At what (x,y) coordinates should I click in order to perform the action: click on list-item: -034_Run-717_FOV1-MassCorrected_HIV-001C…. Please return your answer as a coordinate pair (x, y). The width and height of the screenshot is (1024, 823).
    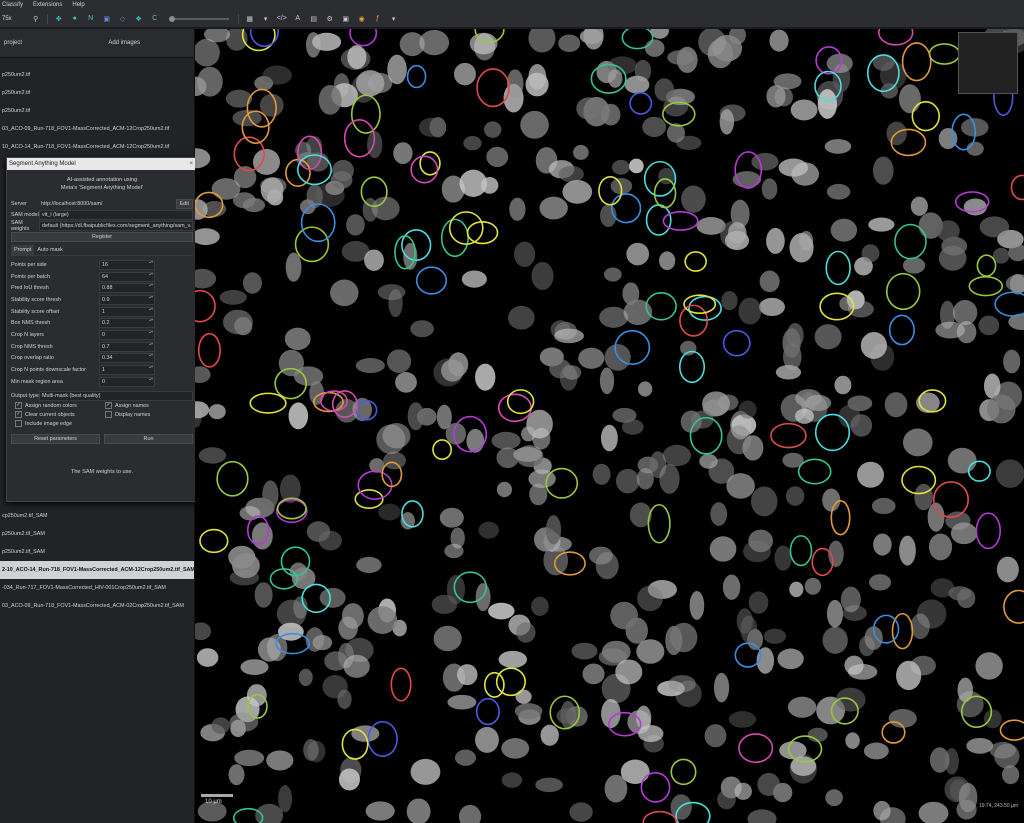
    Looking at the image, I should click on (97, 588).